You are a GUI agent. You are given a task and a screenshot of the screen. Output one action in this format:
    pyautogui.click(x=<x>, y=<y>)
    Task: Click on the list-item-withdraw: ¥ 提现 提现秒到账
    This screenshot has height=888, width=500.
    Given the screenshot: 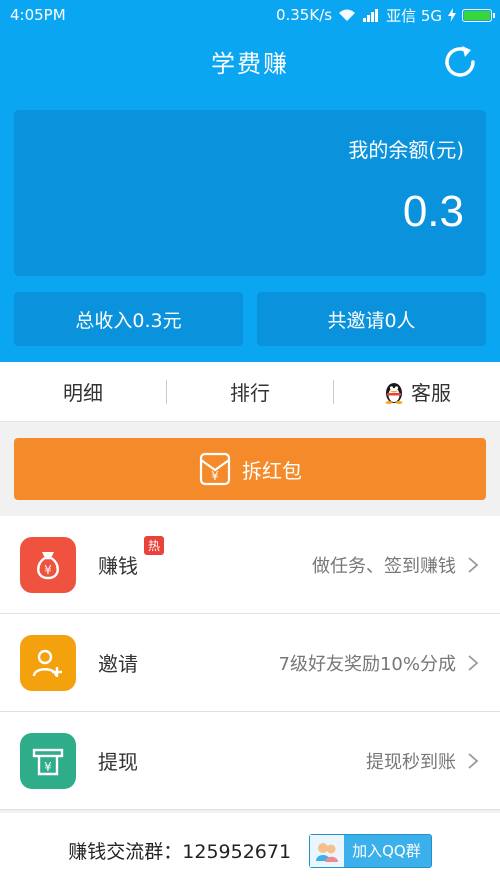 What is the action you would take?
    pyautogui.click(x=250, y=761)
    